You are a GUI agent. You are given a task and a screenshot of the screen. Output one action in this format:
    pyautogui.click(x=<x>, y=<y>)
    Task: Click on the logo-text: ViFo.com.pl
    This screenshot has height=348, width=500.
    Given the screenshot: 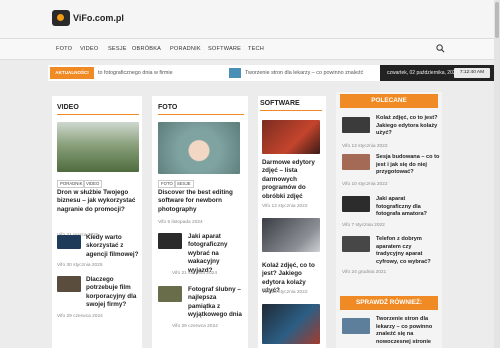 What is the action you would take?
    pyautogui.click(x=98, y=18)
    